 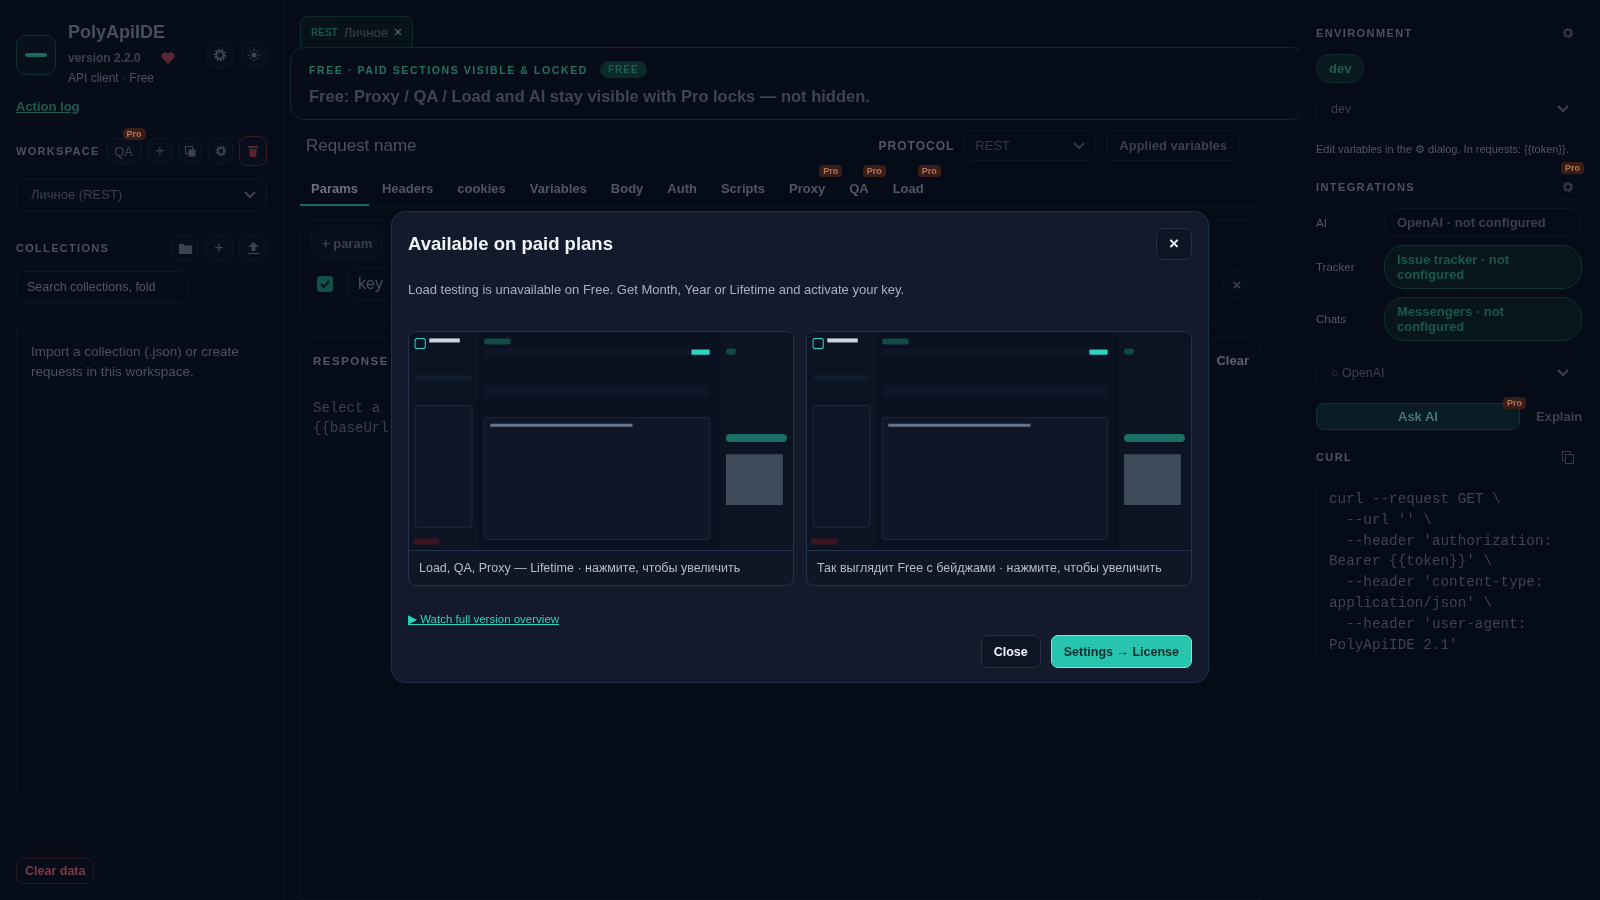 What do you see at coordinates (999, 567) in the screenshot?
I see `preview-caption: Так выглядит Free с бейджами · нажмите, чтобы увеличить` at bounding box center [999, 567].